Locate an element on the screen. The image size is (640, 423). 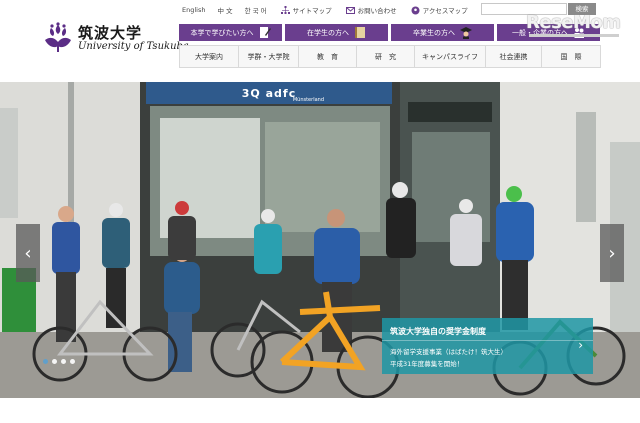
lang-chinese-link: 中 文 is located at coordinates (224, 10).